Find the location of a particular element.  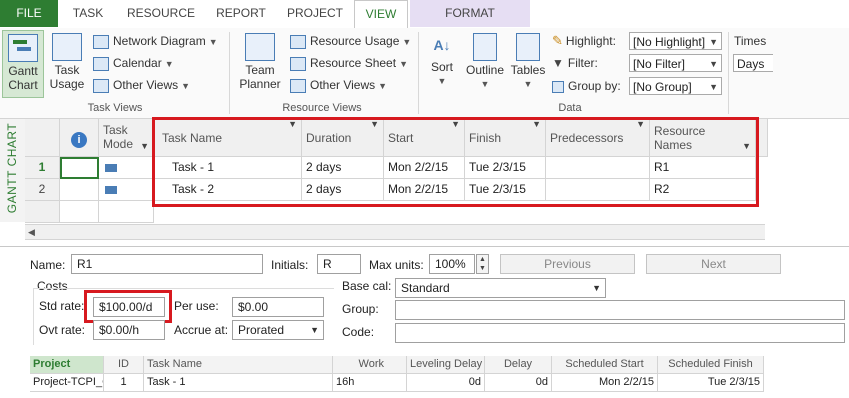

assignment-id-header: ID is located at coordinates (124, 365).